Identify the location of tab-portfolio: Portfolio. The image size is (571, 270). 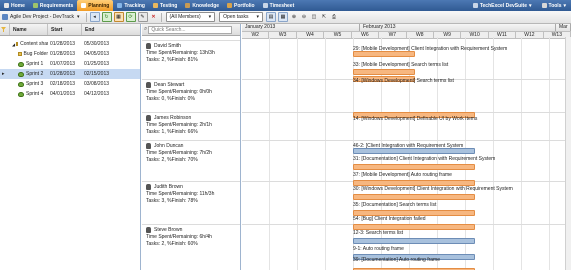
(241, 5).